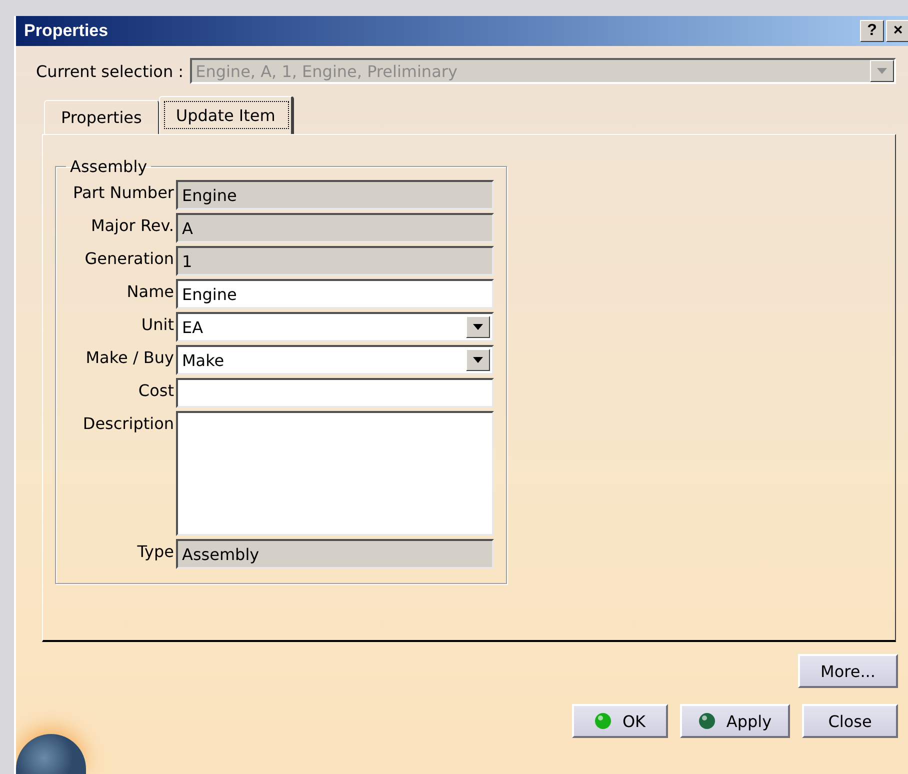  I want to click on field-label: Cost, so click(155, 391).